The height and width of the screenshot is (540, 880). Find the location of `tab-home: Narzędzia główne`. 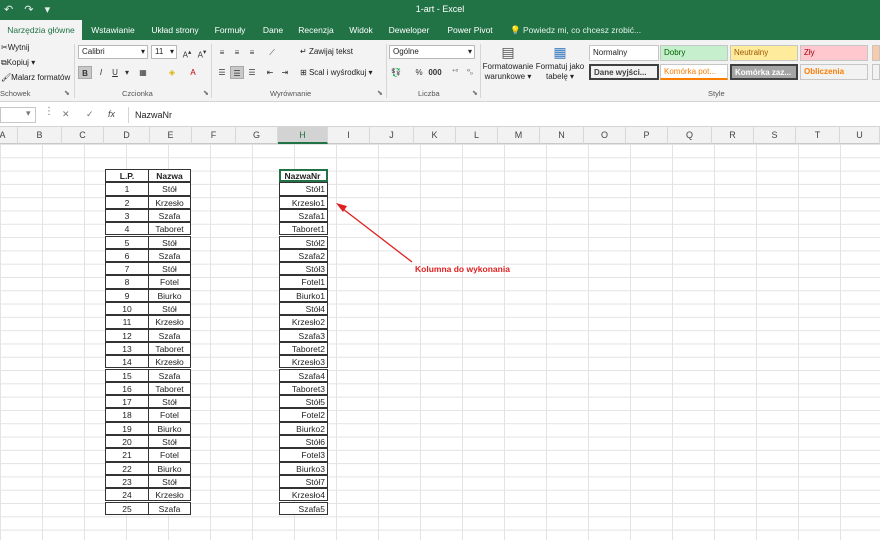

tab-home: Narzędzia główne is located at coordinates (41, 30).